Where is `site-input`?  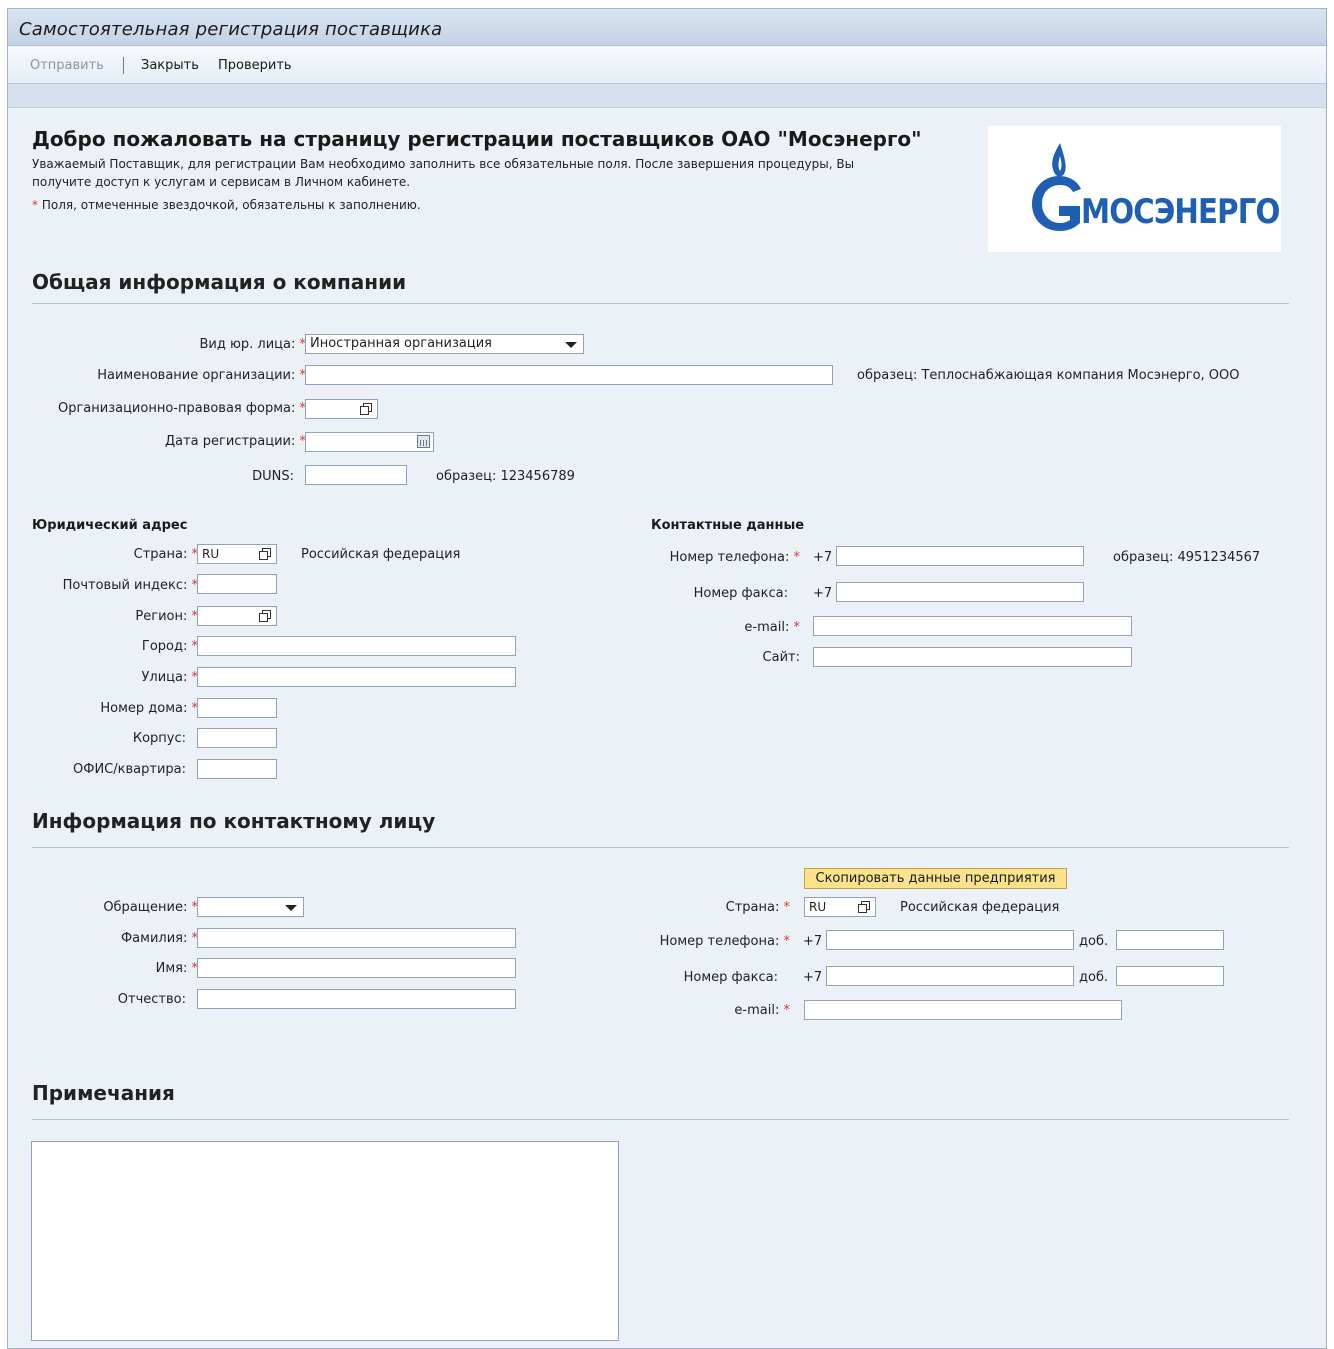
site-input is located at coordinates (972, 657).